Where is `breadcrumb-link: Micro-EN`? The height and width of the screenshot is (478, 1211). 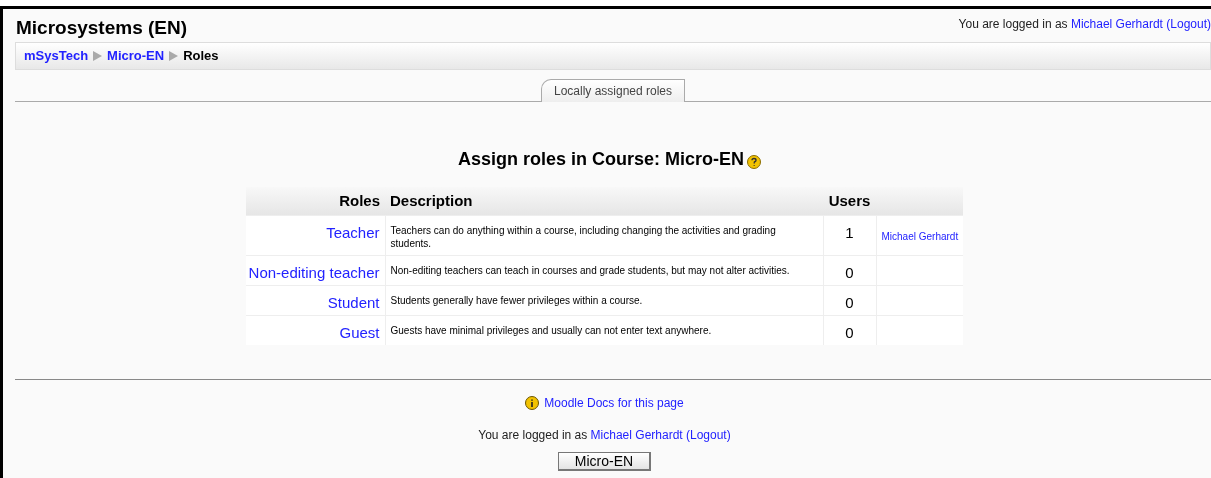
breadcrumb-link: Micro-EN is located at coordinates (136, 56).